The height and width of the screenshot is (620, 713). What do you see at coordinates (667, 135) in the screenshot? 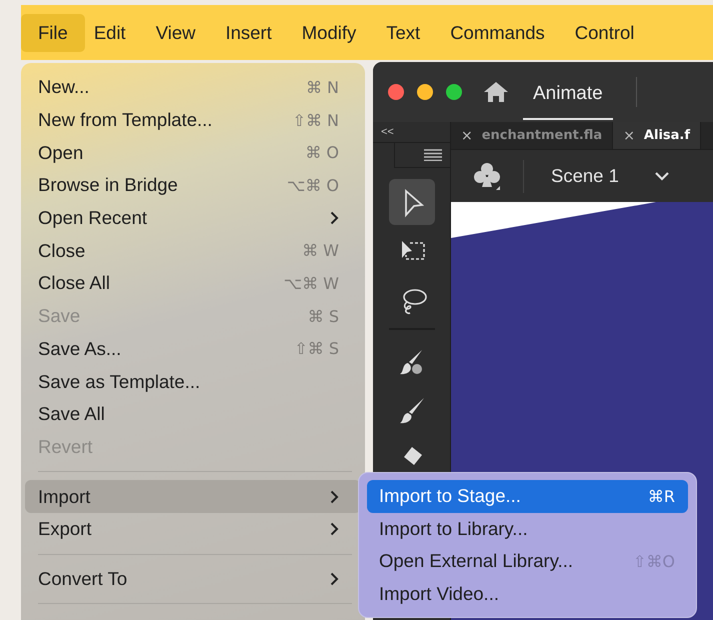
I see `tab-label: Alisa.f` at bounding box center [667, 135].